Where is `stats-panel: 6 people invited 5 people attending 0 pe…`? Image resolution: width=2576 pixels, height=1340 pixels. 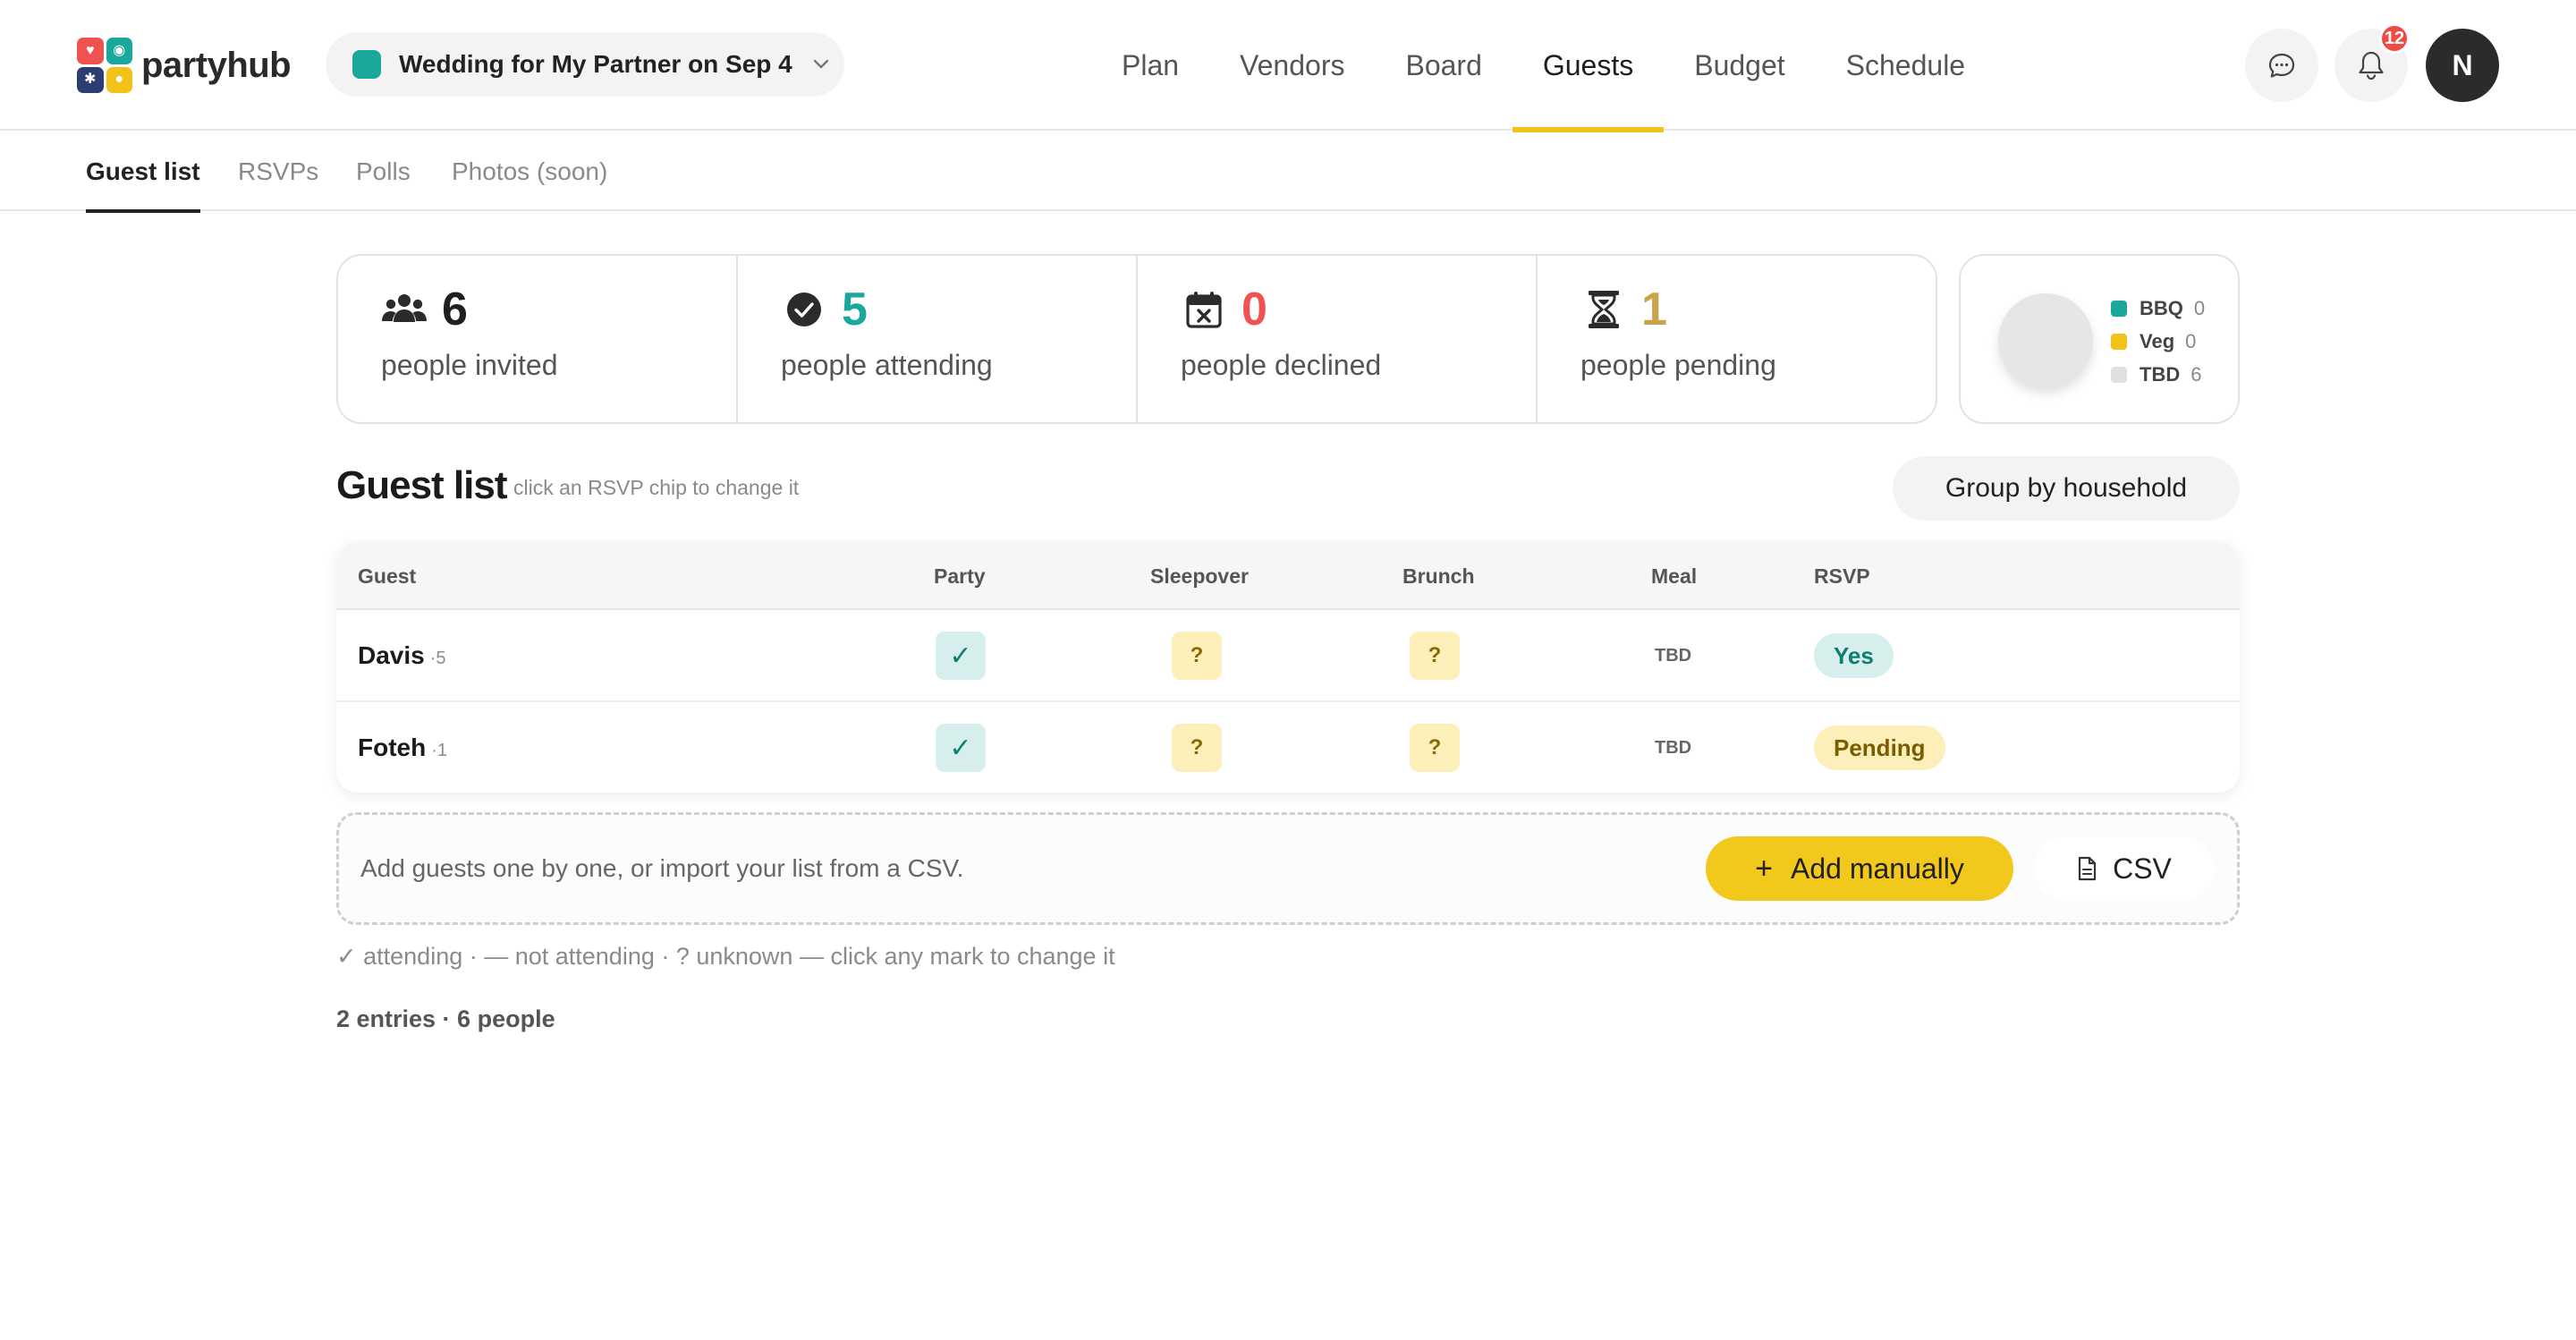
stats-panel: 6 people invited 5 people attending 0 pe… is located at coordinates (1136, 339).